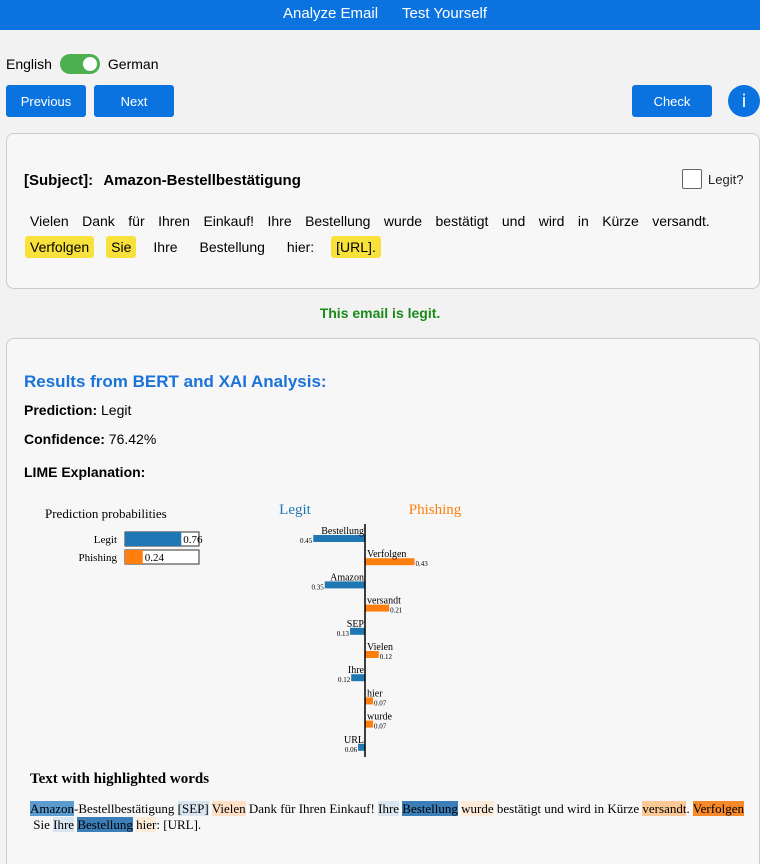 The height and width of the screenshot is (864, 760). Describe the element at coordinates (347, 577) in the screenshot. I see `weight-word-label: Amazon` at that location.